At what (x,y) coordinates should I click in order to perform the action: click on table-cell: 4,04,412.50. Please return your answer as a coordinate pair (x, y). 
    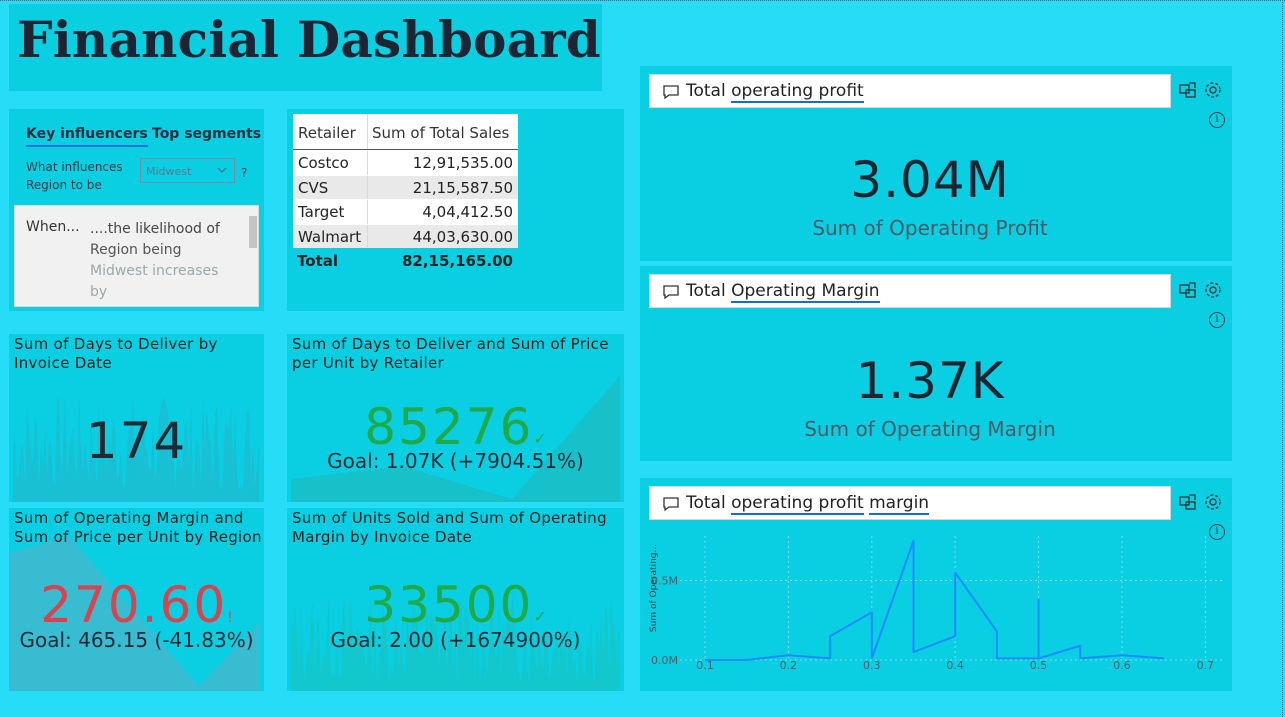
    Looking at the image, I should click on (467, 212).